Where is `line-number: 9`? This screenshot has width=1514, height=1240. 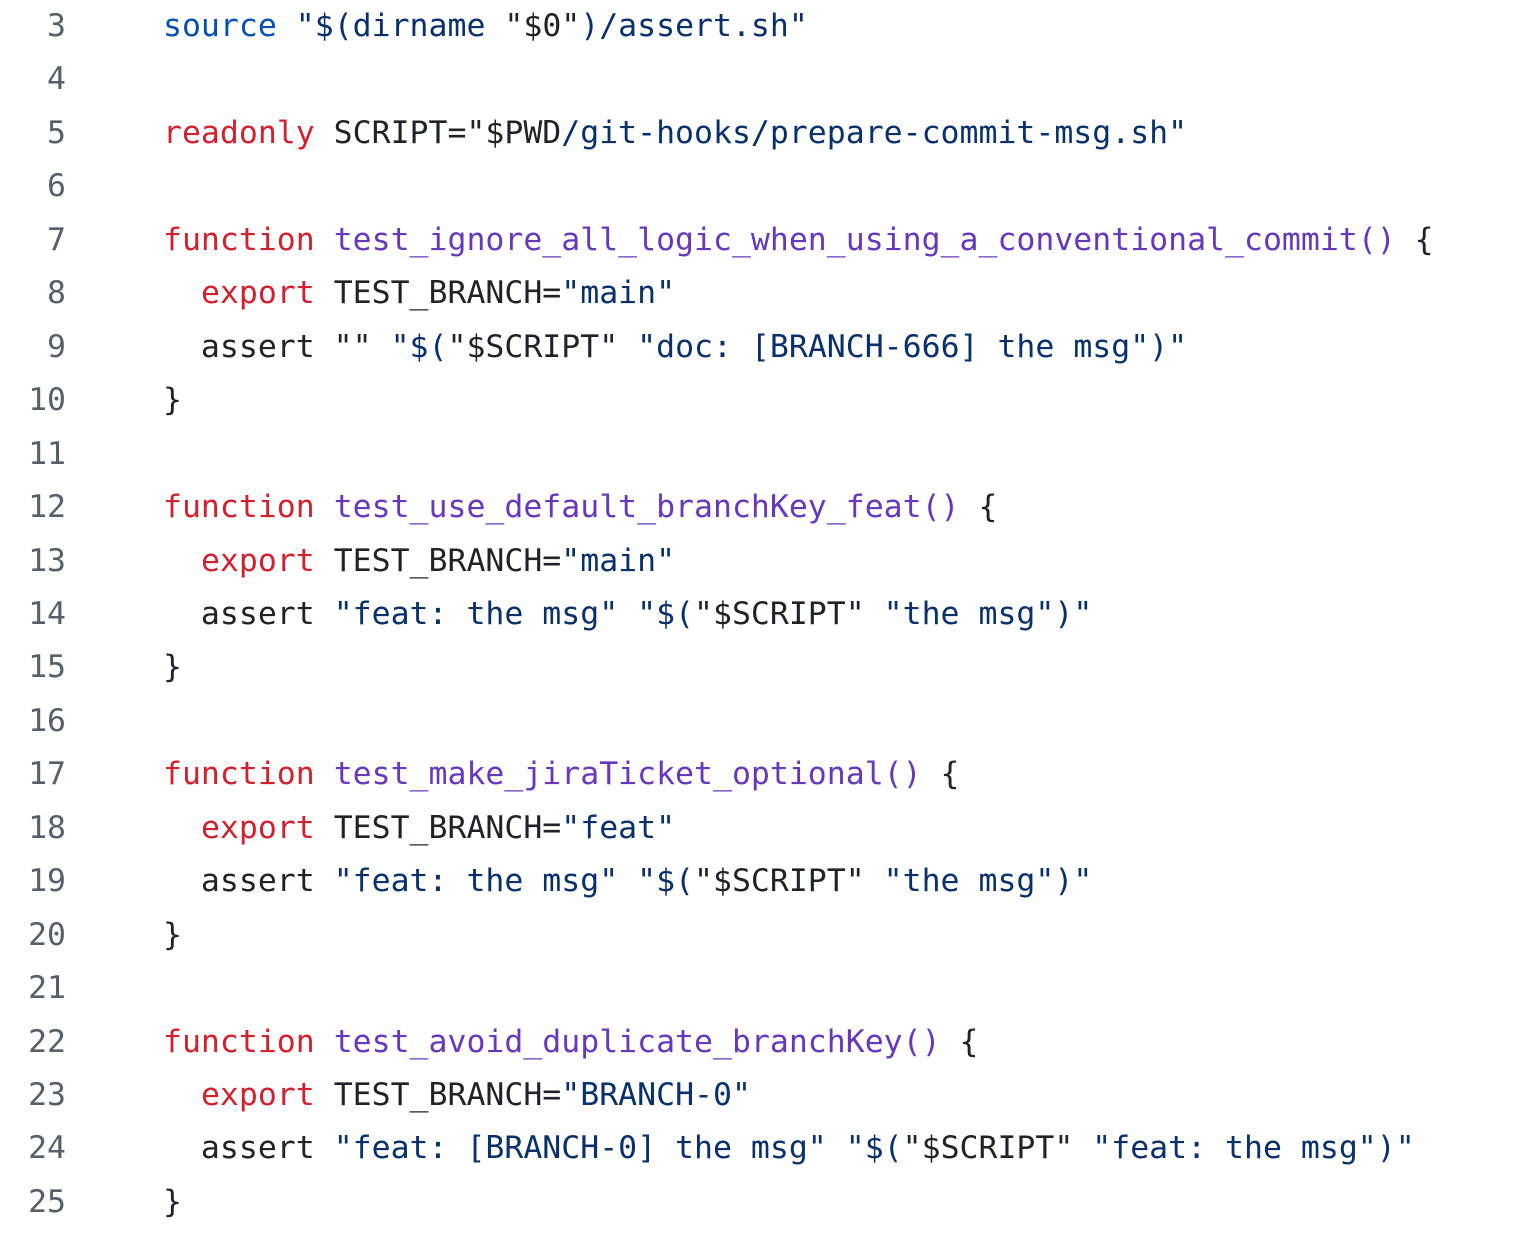
line-number: 9 is located at coordinates (33, 347).